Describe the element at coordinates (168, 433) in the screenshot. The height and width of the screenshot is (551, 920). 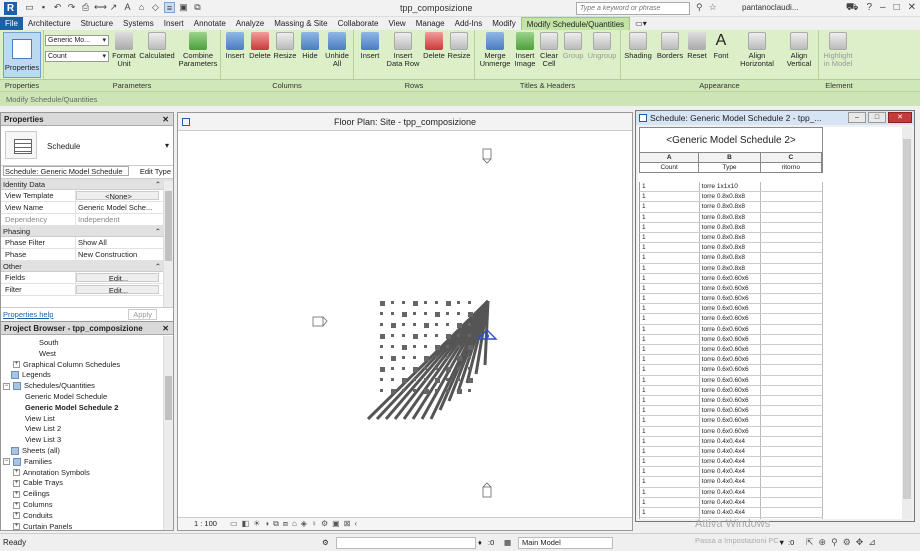
I see `browser-scrollbar` at that location.